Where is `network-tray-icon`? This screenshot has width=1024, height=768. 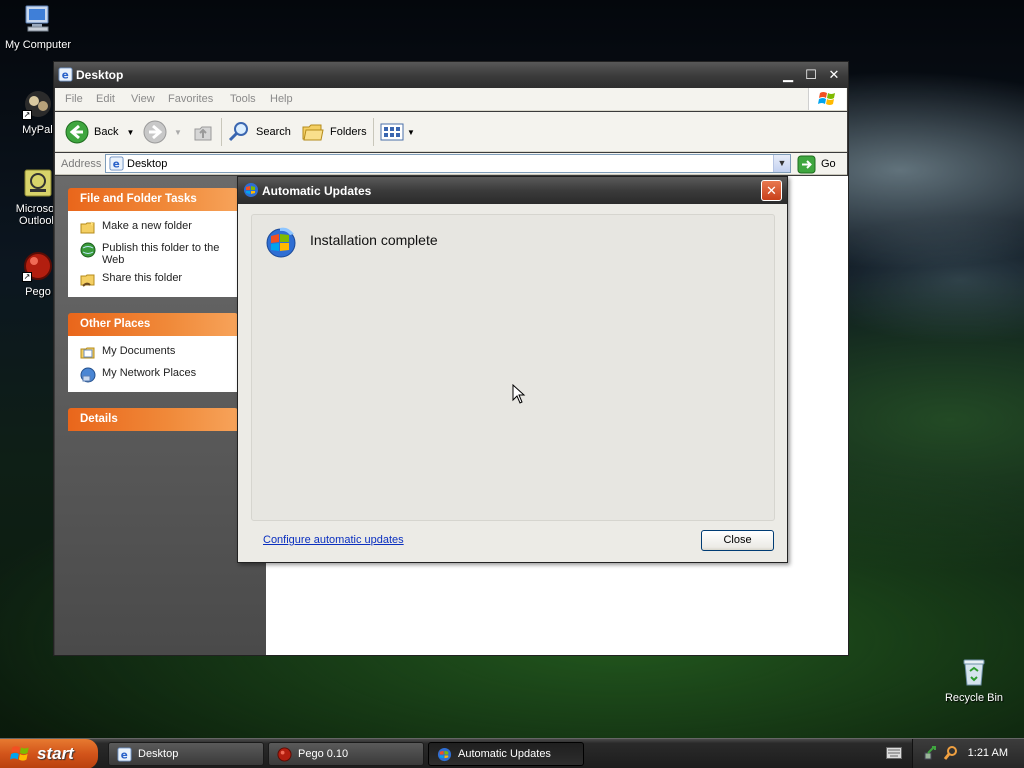 network-tray-icon is located at coordinates (931, 753).